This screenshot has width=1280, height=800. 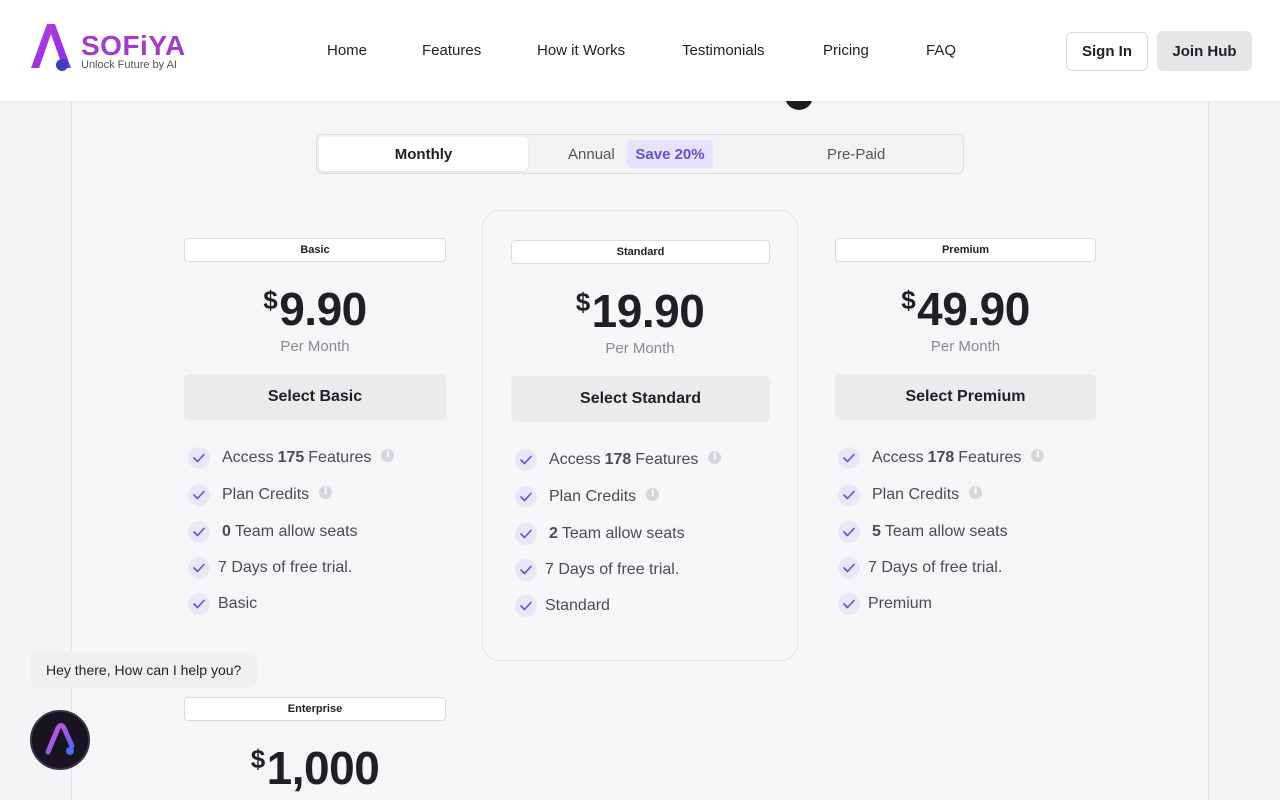 I want to click on select-basic-button: Select Basic, so click(x=315, y=397).